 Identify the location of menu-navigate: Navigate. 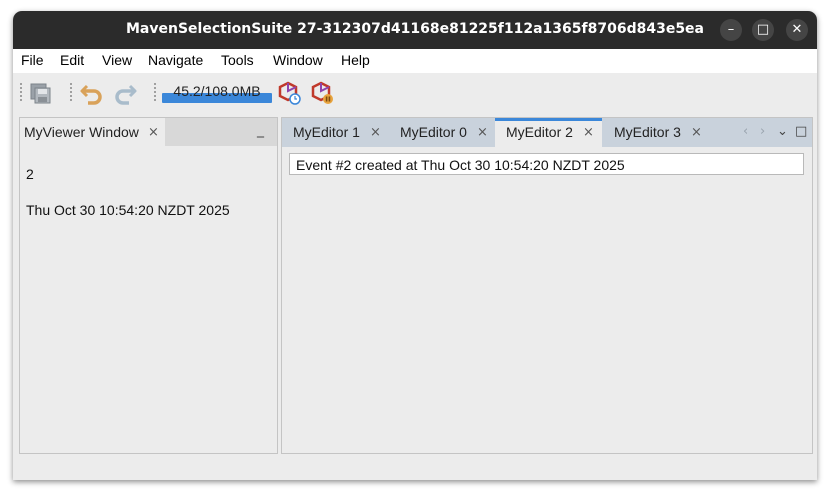
(175, 60).